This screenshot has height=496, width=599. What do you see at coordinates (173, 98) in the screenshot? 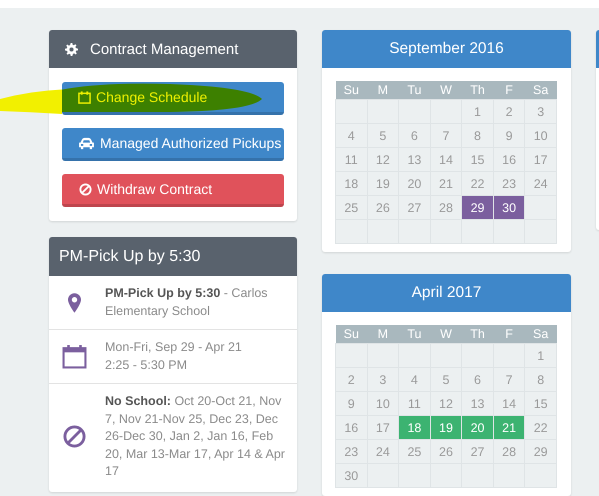
I see `action-button: Change Schedule` at bounding box center [173, 98].